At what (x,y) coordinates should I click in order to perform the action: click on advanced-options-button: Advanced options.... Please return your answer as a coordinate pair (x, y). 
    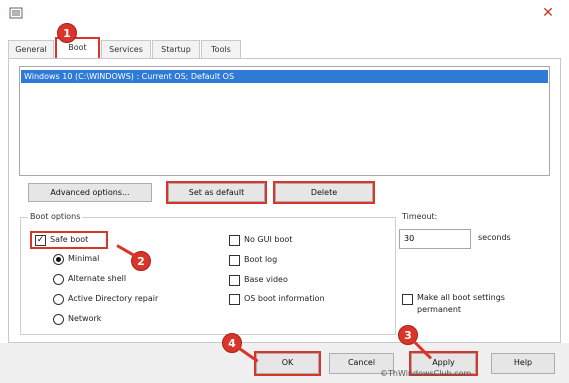
    Looking at the image, I should click on (90, 192).